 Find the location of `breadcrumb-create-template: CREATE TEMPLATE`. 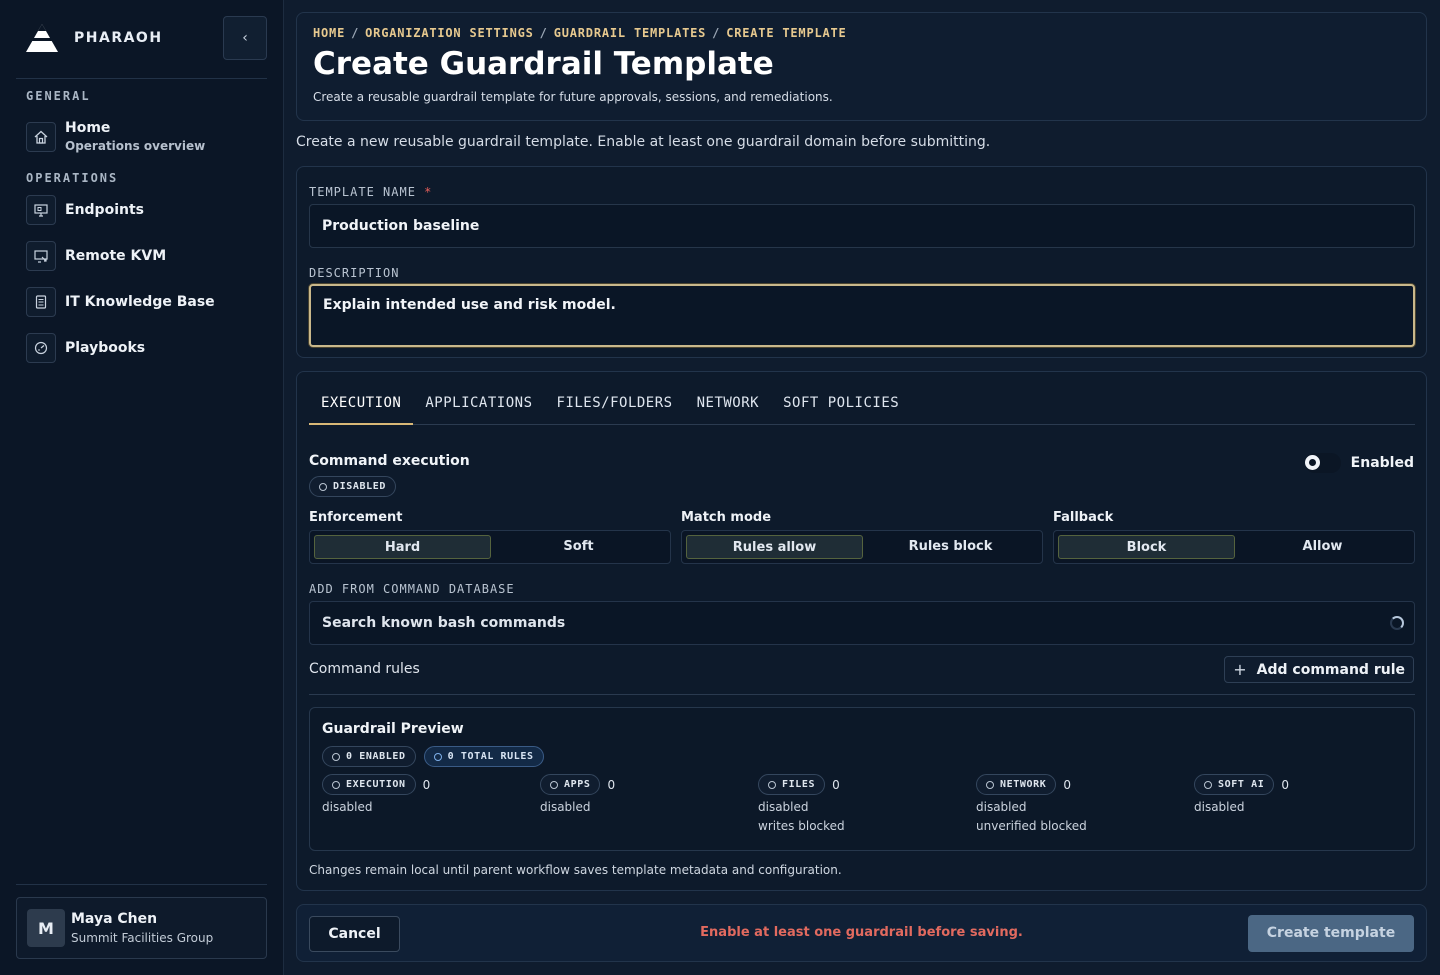

breadcrumb-create-template: CREATE TEMPLATE is located at coordinates (786, 33).